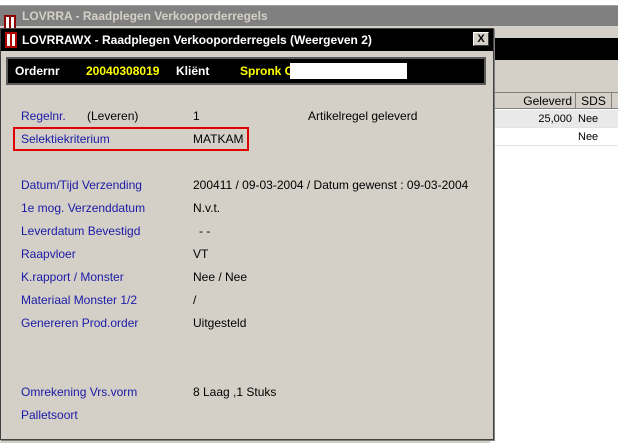  Describe the element at coordinates (309, 18) in the screenshot. I see `background-window-titlebar: LOVRRA - Raadplegen Verkooporderregels` at that location.